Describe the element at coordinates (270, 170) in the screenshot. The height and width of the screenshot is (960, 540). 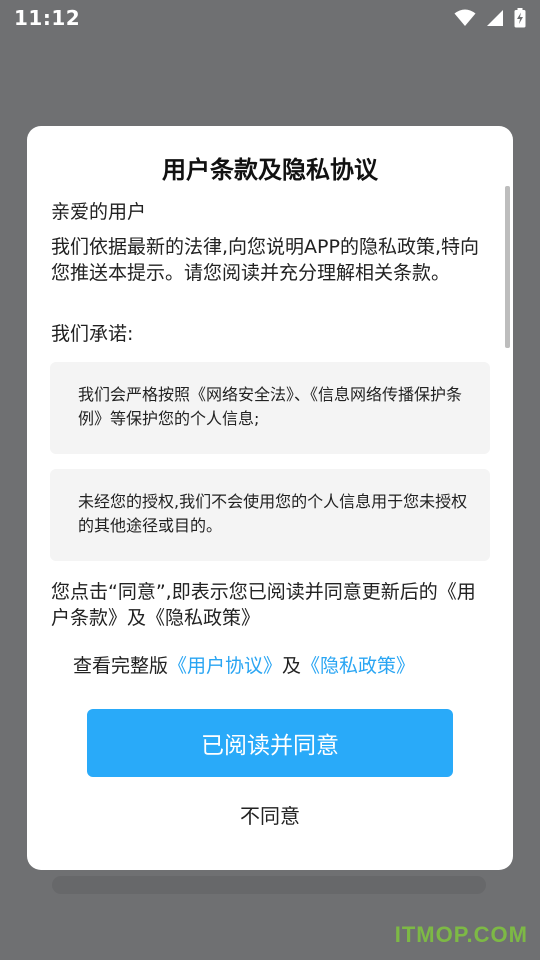
I see `dialog-title: 用户条款及隐私协议` at that location.